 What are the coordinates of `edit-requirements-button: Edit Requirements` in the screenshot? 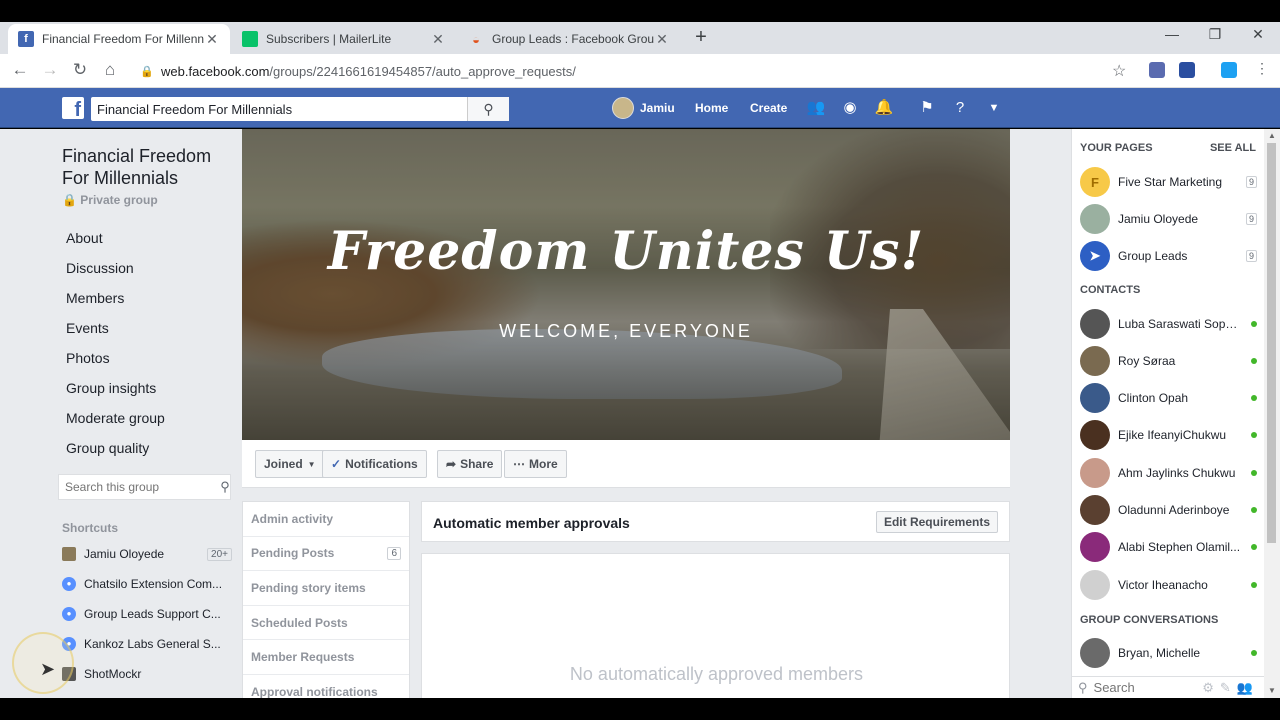 It's located at (936, 522).